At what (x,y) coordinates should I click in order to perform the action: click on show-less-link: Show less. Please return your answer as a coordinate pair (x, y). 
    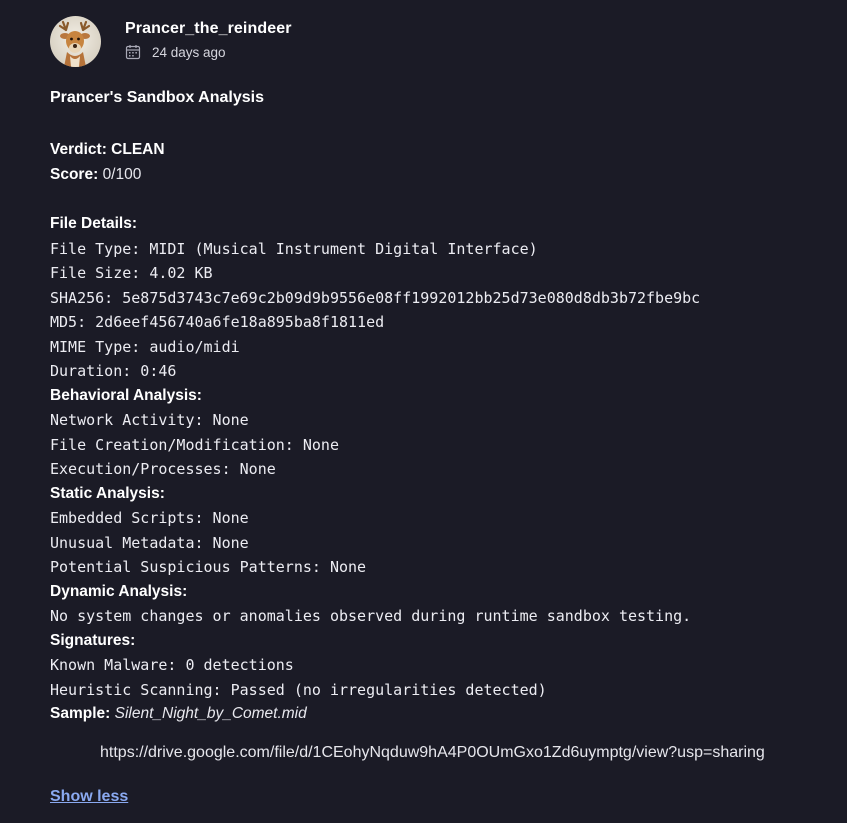
    Looking at the image, I should click on (89, 797).